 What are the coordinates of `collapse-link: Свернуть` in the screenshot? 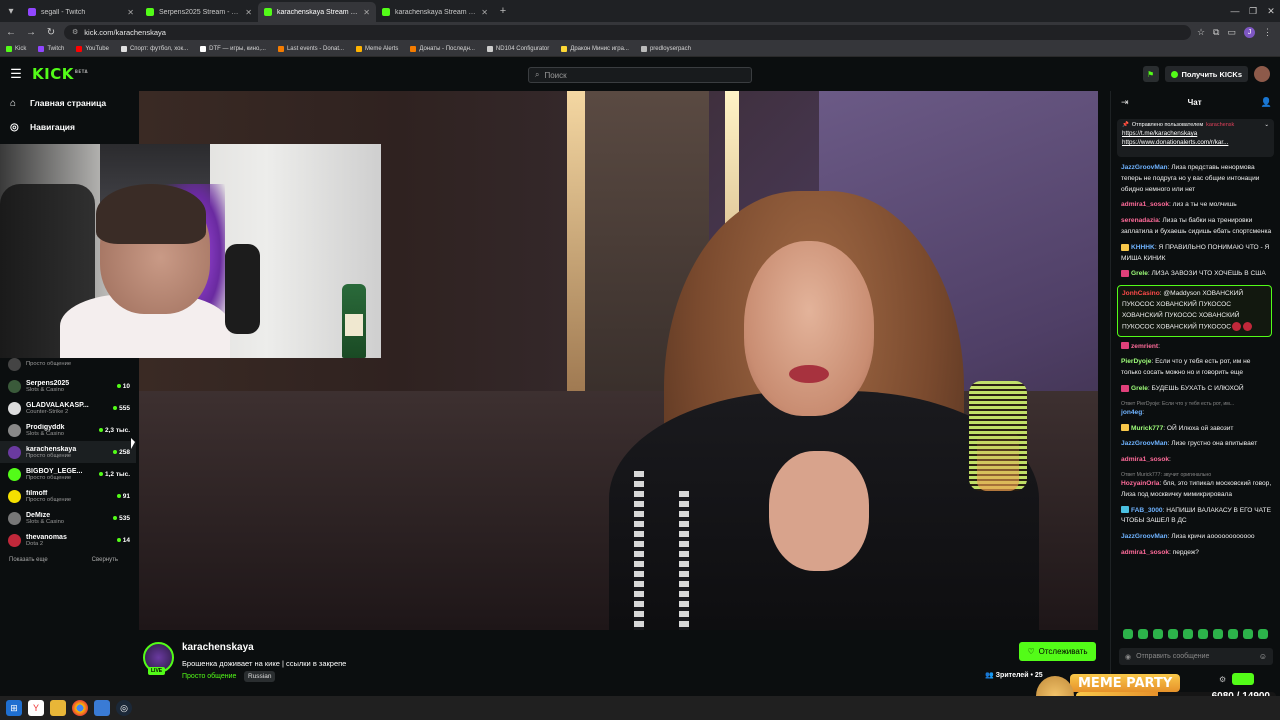 It's located at (105, 560).